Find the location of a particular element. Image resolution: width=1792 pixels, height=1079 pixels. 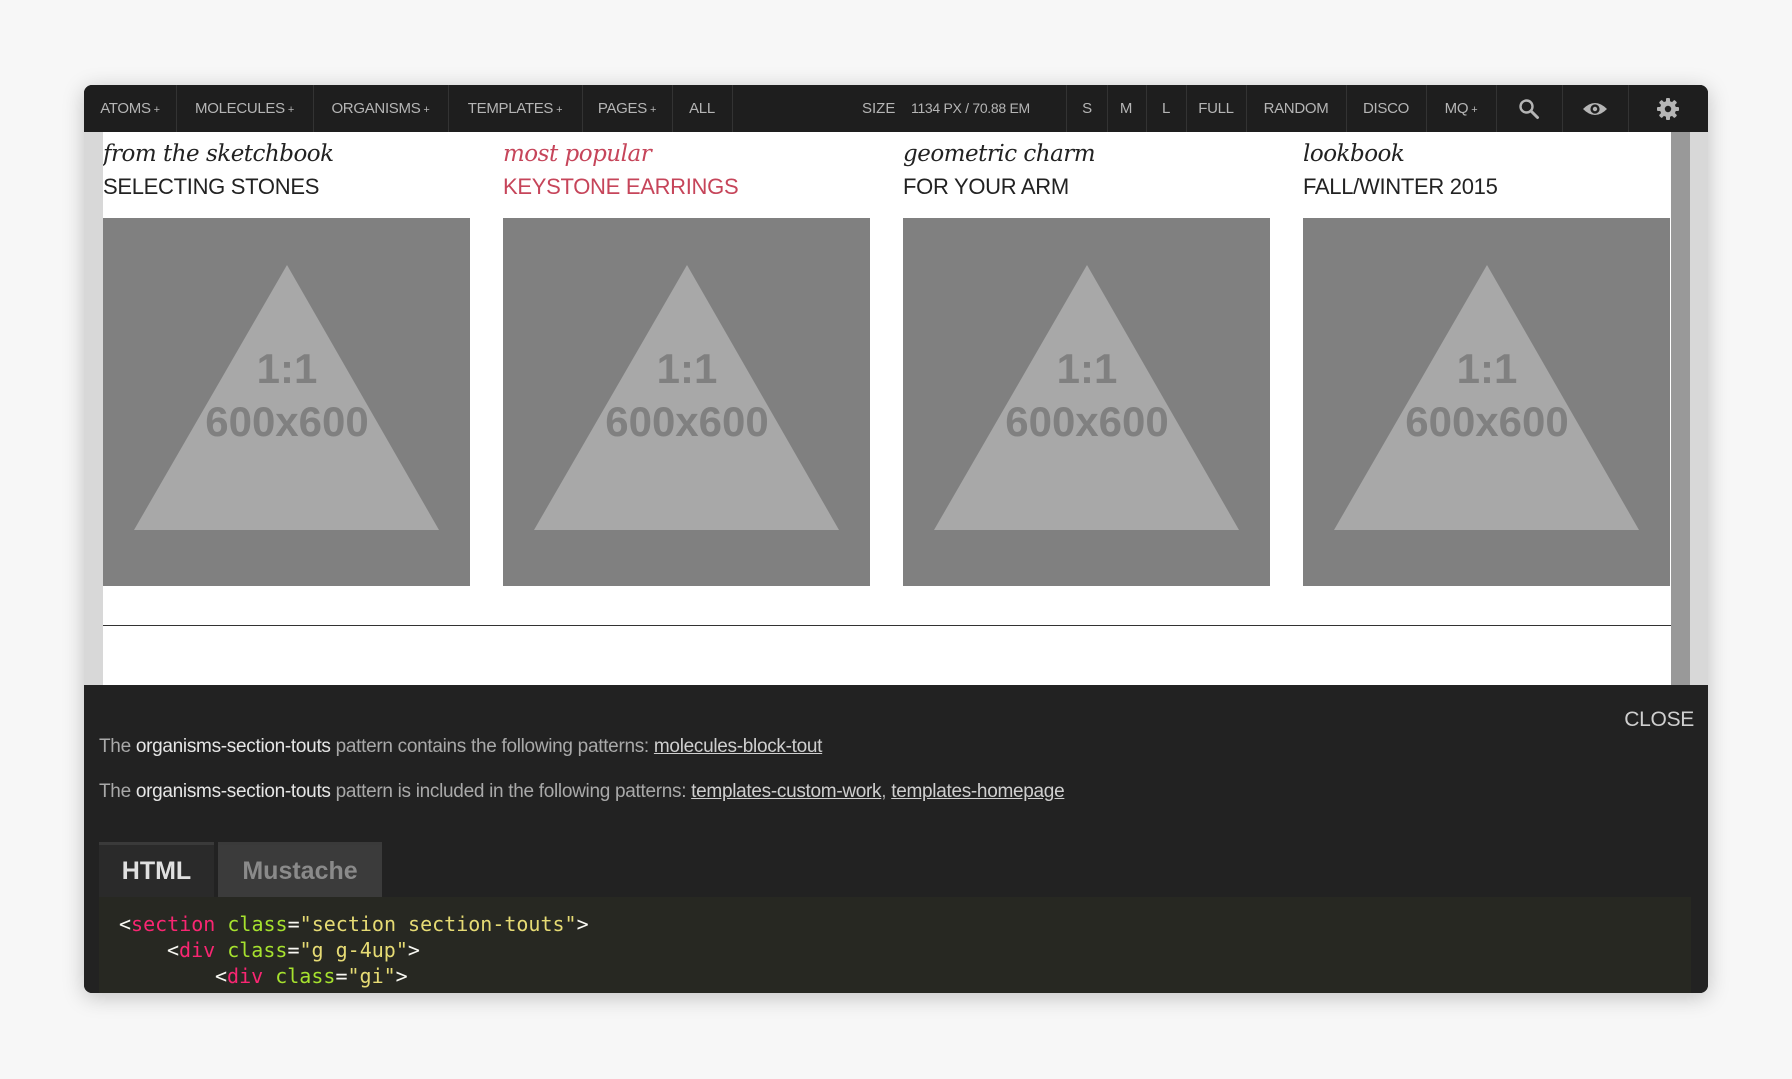

tout-kicker: most popular is located at coordinates (577, 154).